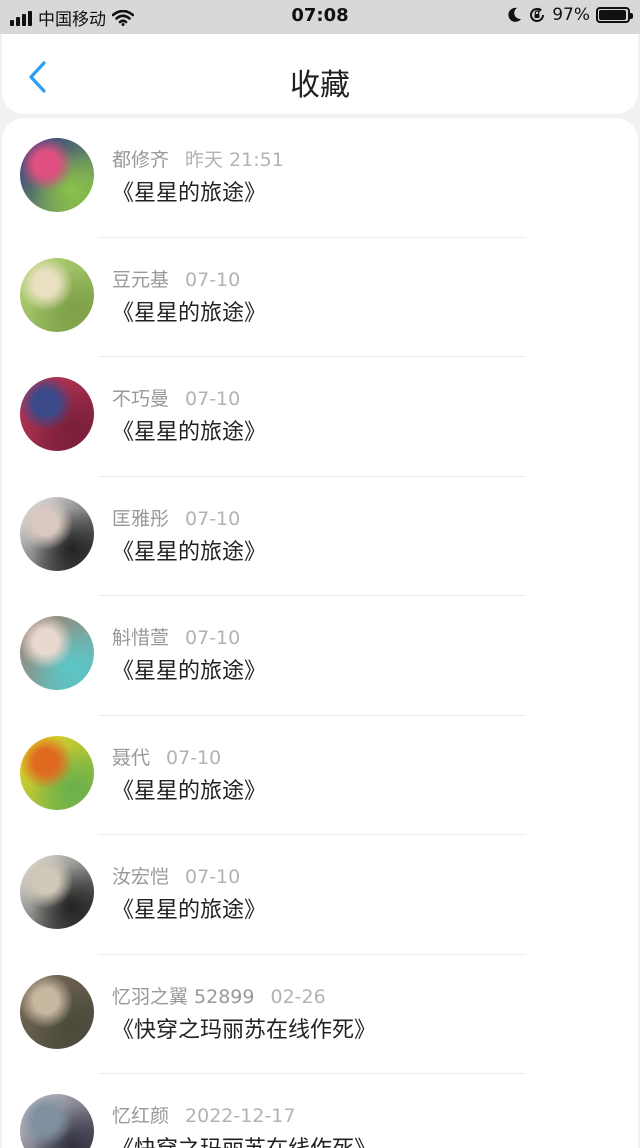  I want to click on moon-icon, so click(515, 14).